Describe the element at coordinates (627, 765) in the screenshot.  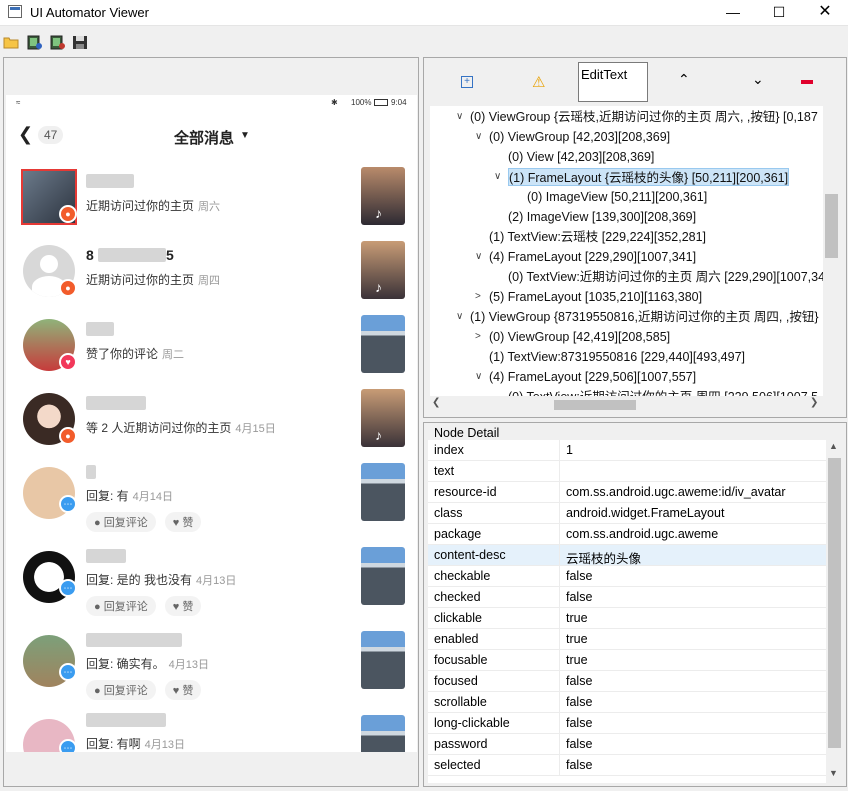
I see `detail-row: selected false` at that location.